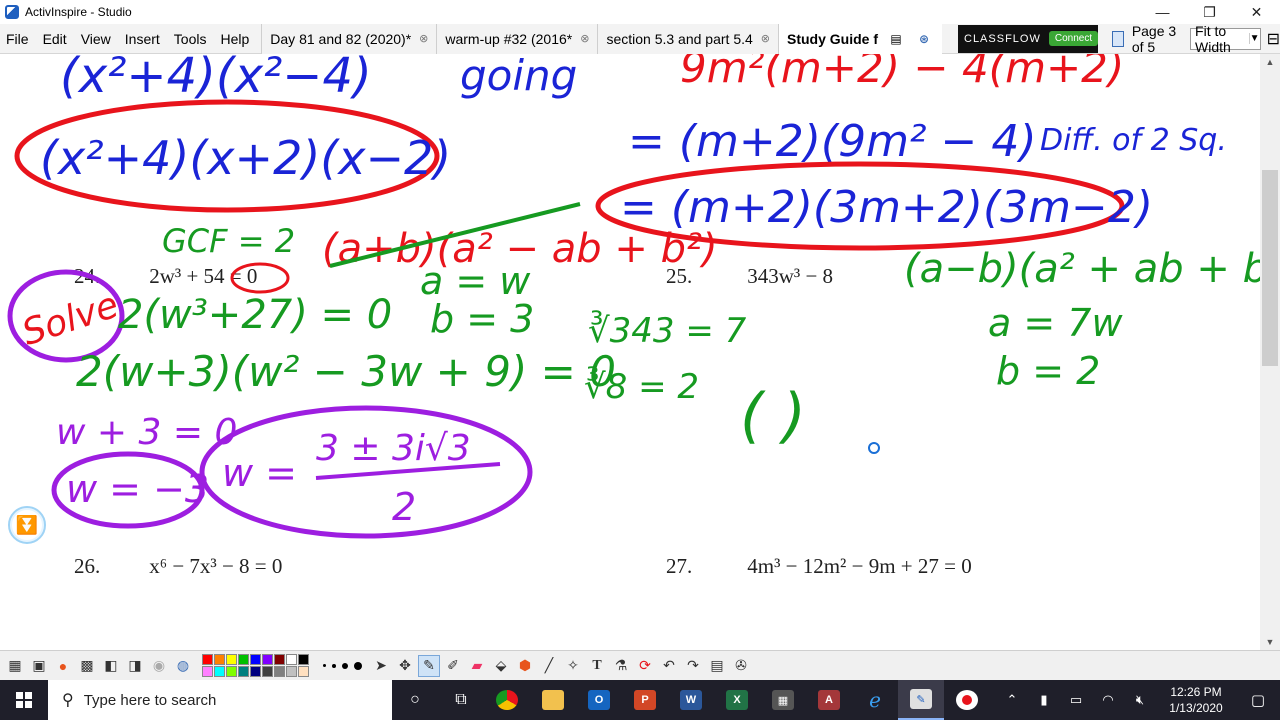 The image size is (1280, 720). I want to click on page-tray-toggle-icon: ⏬, so click(27, 525).